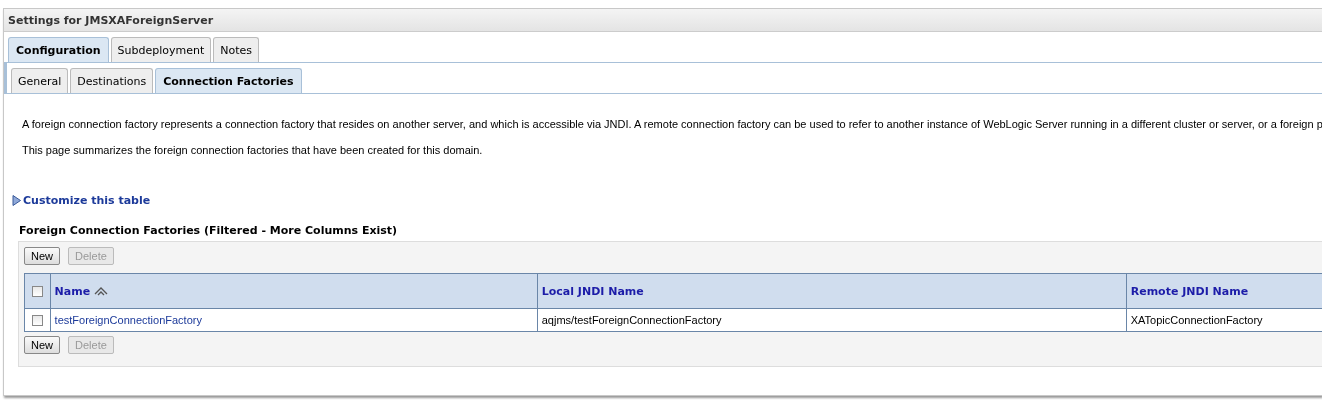  What do you see at coordinates (161, 49) in the screenshot?
I see `tab: Subdeployment` at bounding box center [161, 49].